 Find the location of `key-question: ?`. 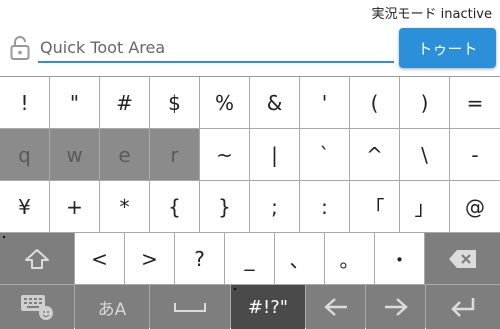

key-question: ? is located at coordinates (199, 258).